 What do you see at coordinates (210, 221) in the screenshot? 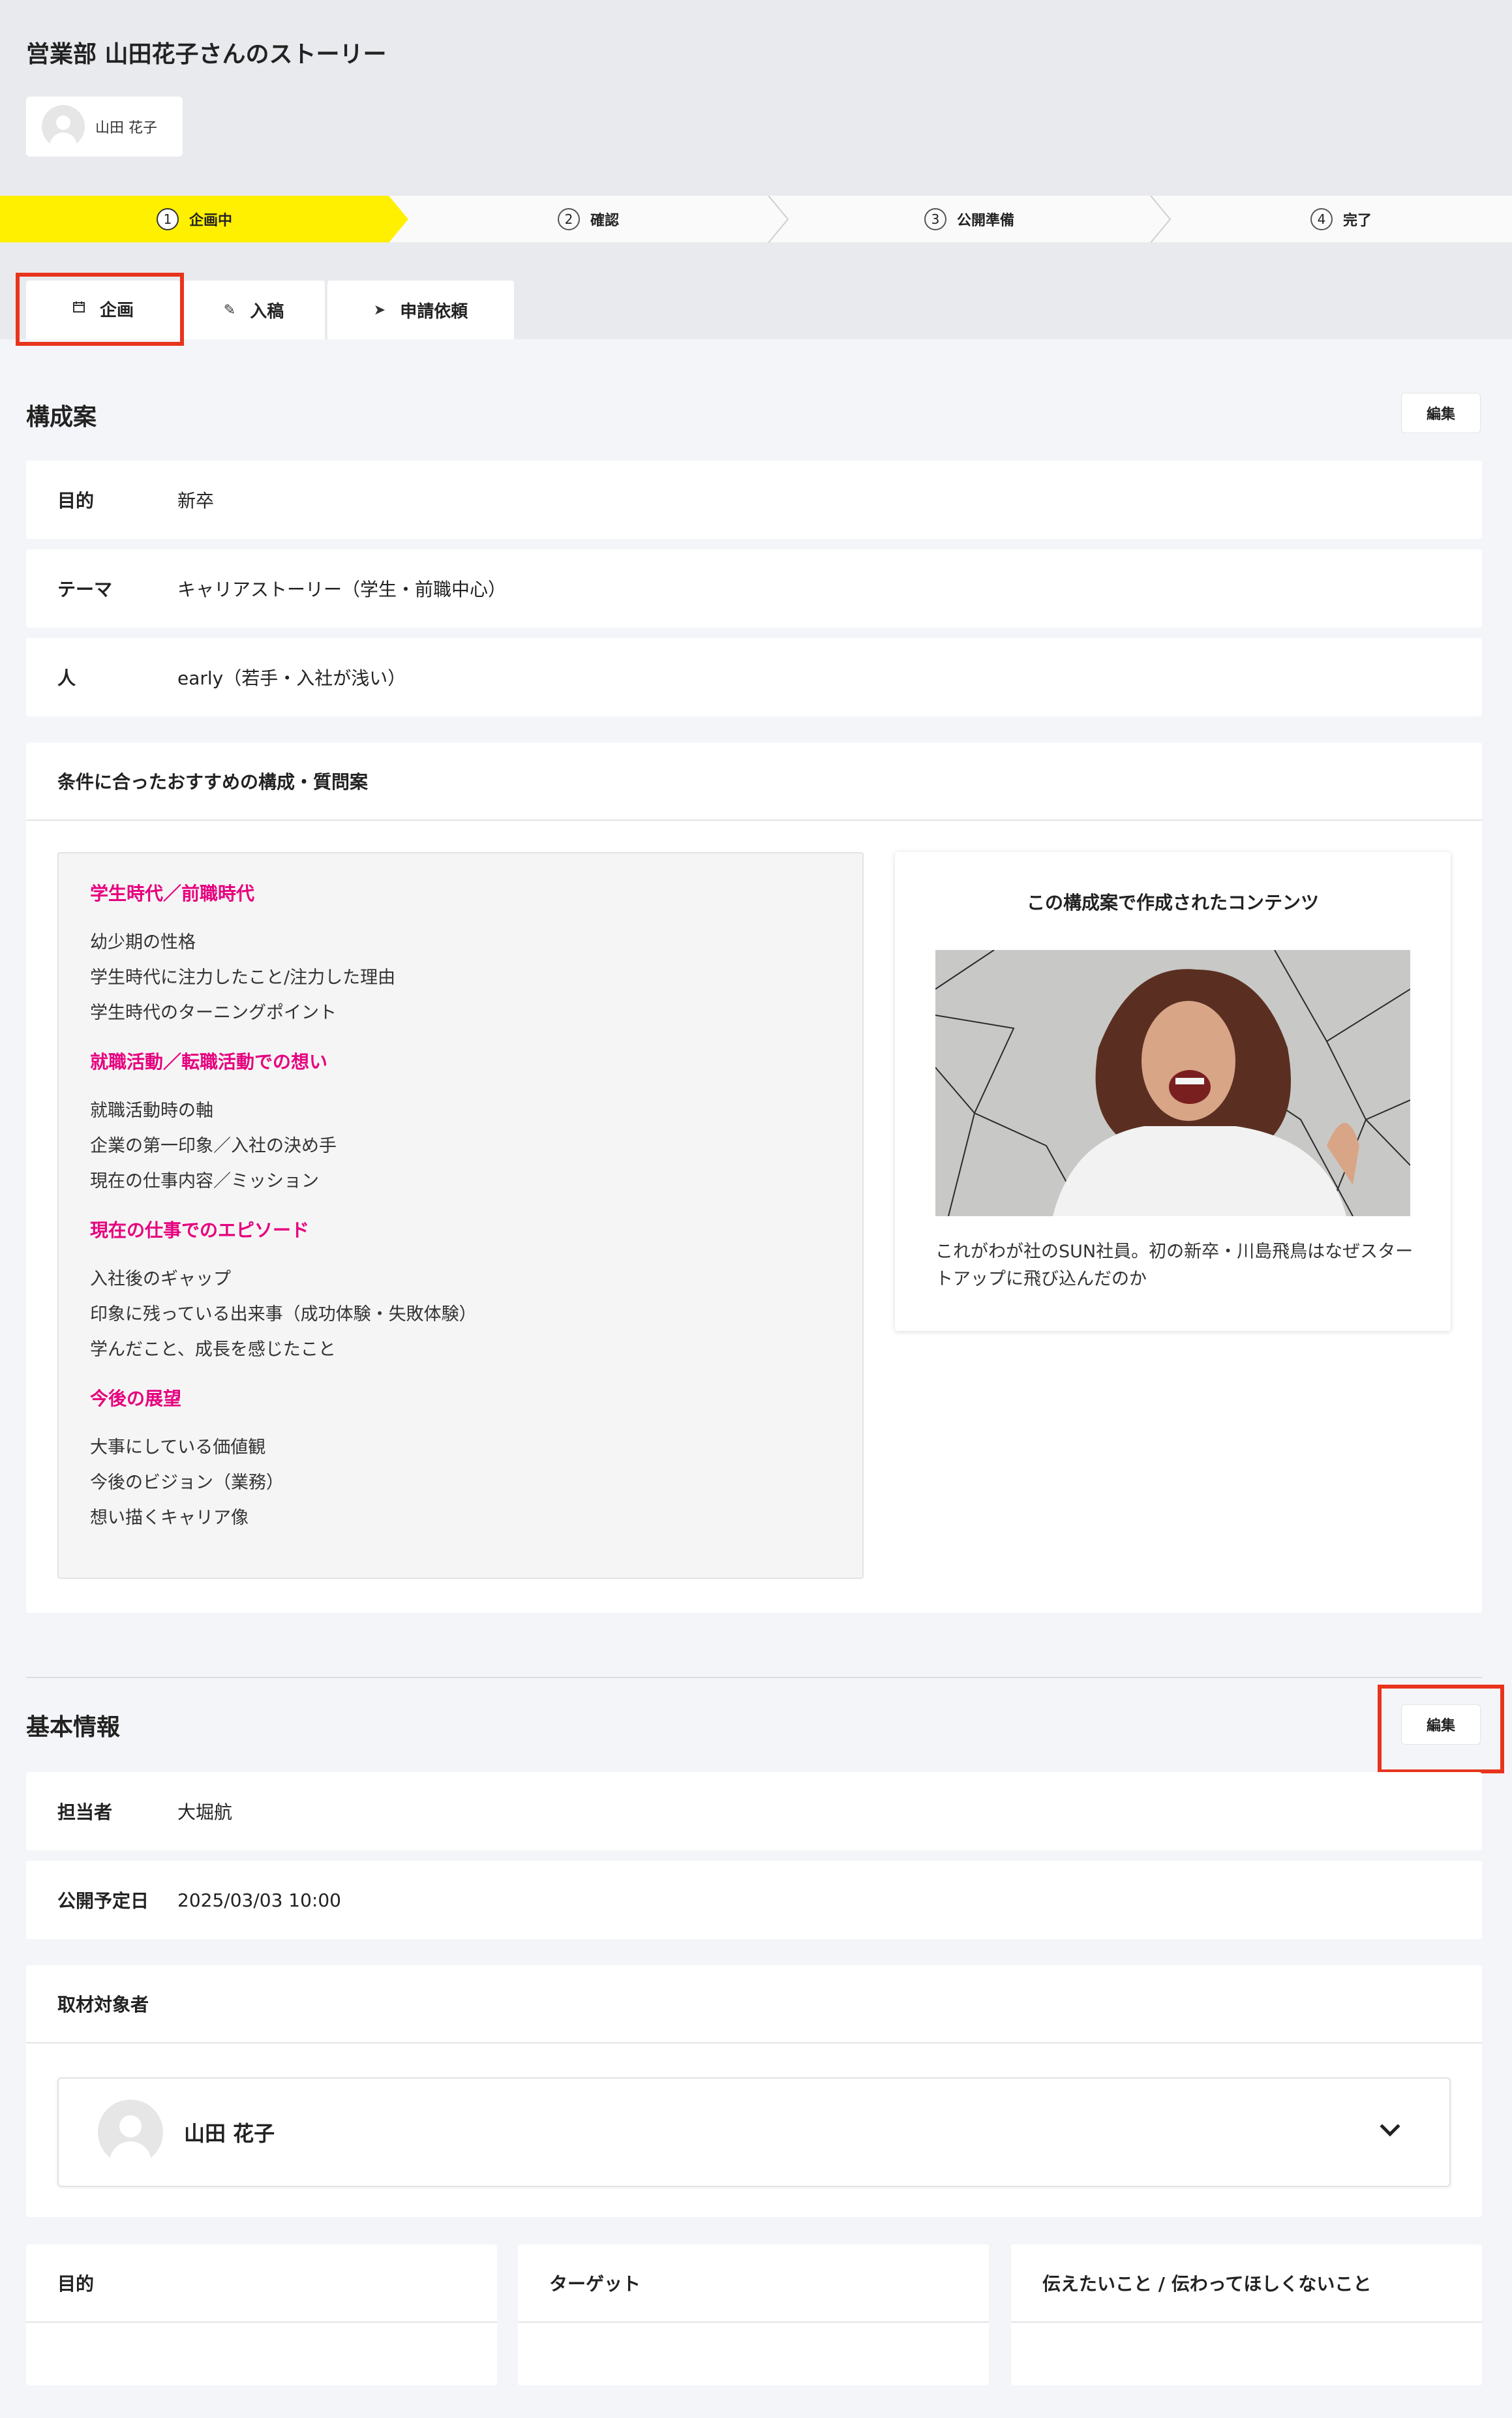
I see `step-label: 企画中` at bounding box center [210, 221].